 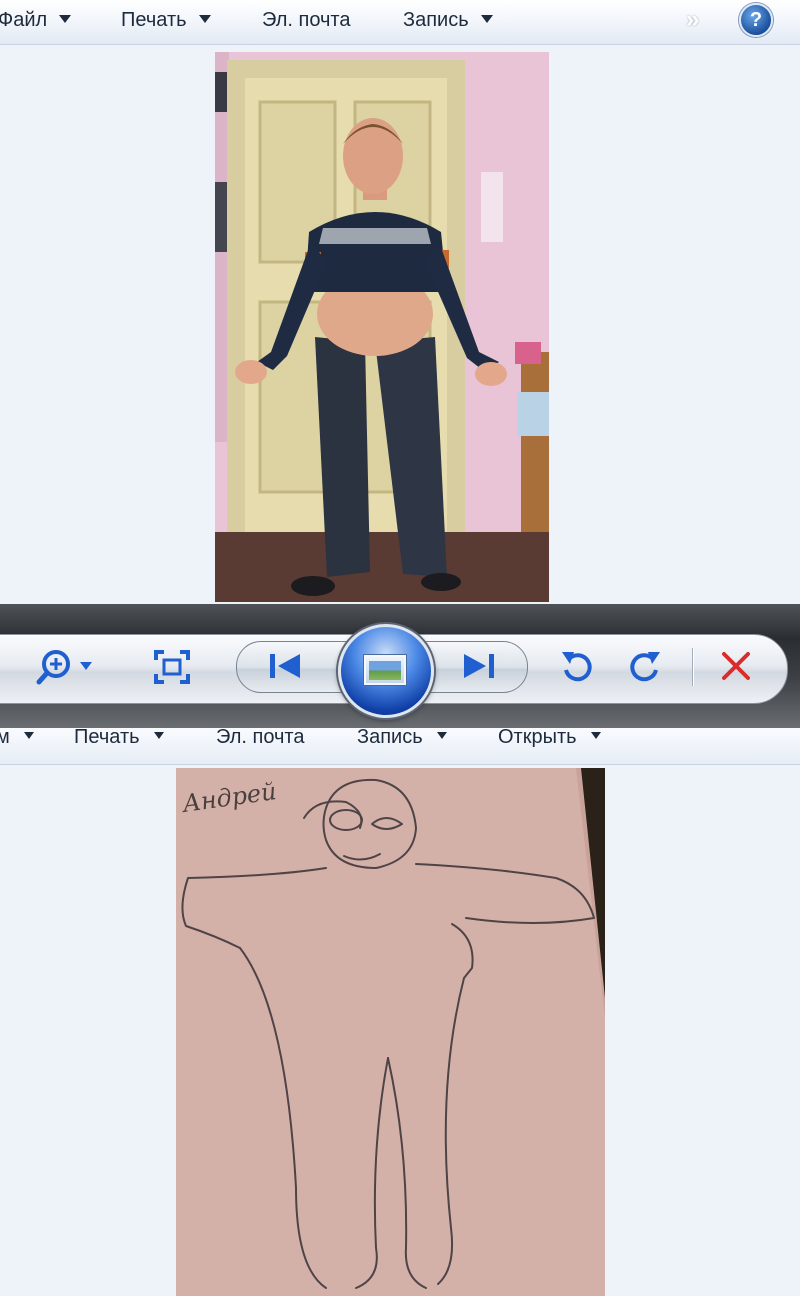 I want to click on menu-file: Файл, so click(x=36, y=20).